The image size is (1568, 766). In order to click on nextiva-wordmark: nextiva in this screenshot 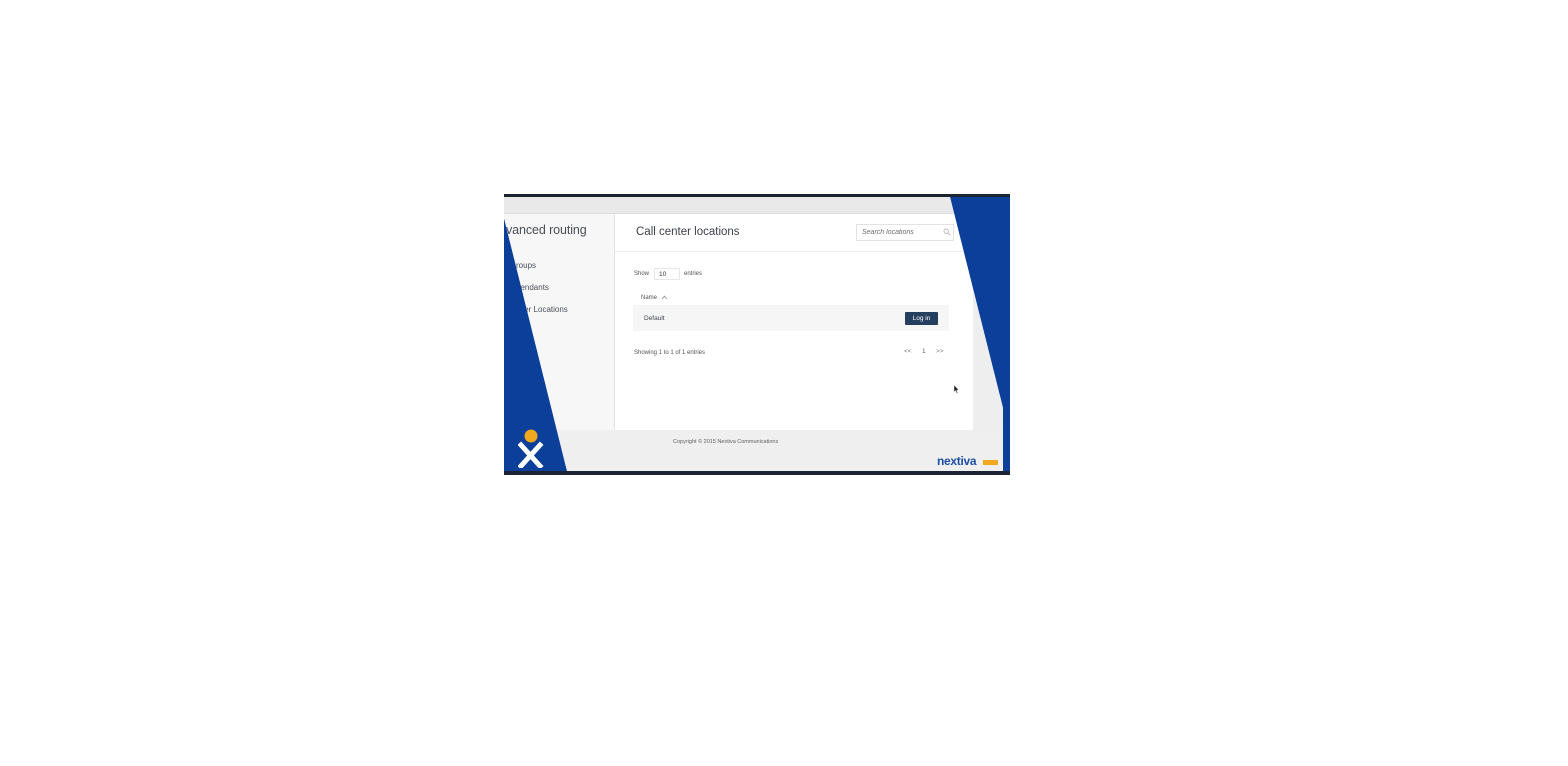, I will do `click(957, 461)`.